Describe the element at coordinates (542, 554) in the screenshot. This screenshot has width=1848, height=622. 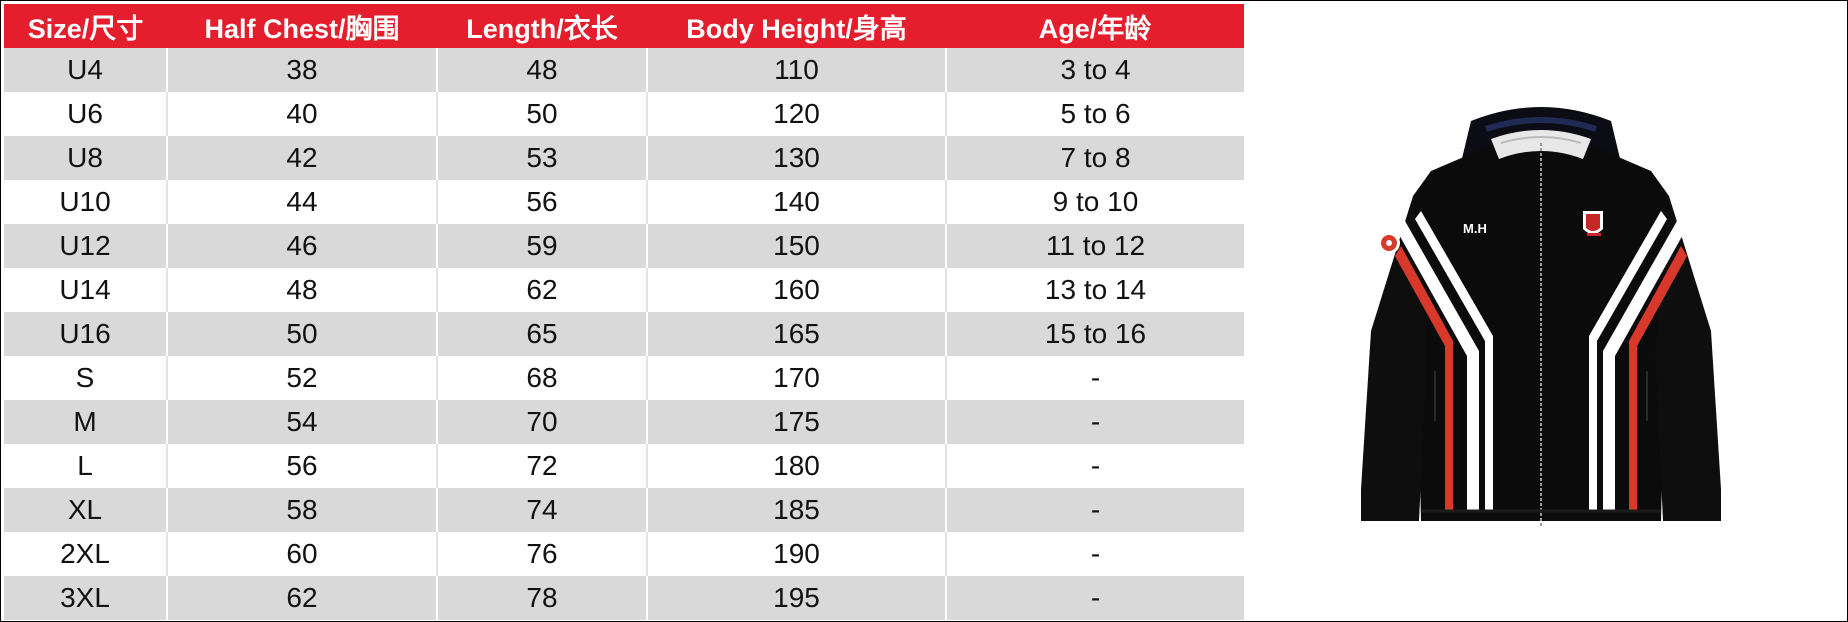
I see `cell-length: 76` at that location.